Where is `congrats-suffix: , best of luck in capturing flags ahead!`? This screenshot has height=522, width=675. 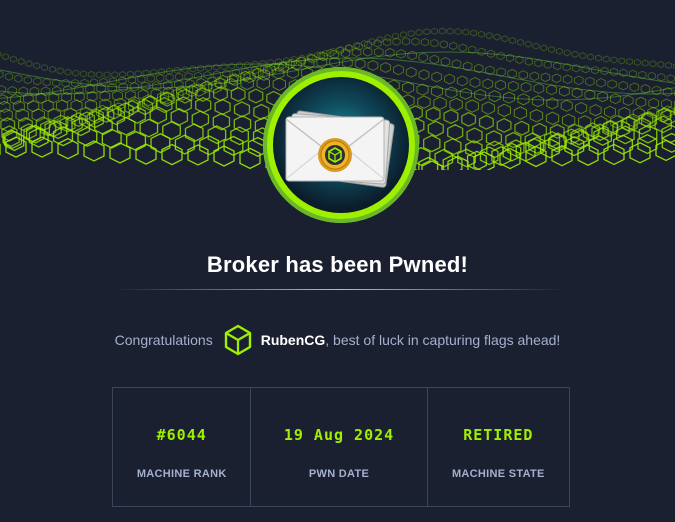 congrats-suffix: , best of luck in capturing flags ahead! is located at coordinates (443, 340).